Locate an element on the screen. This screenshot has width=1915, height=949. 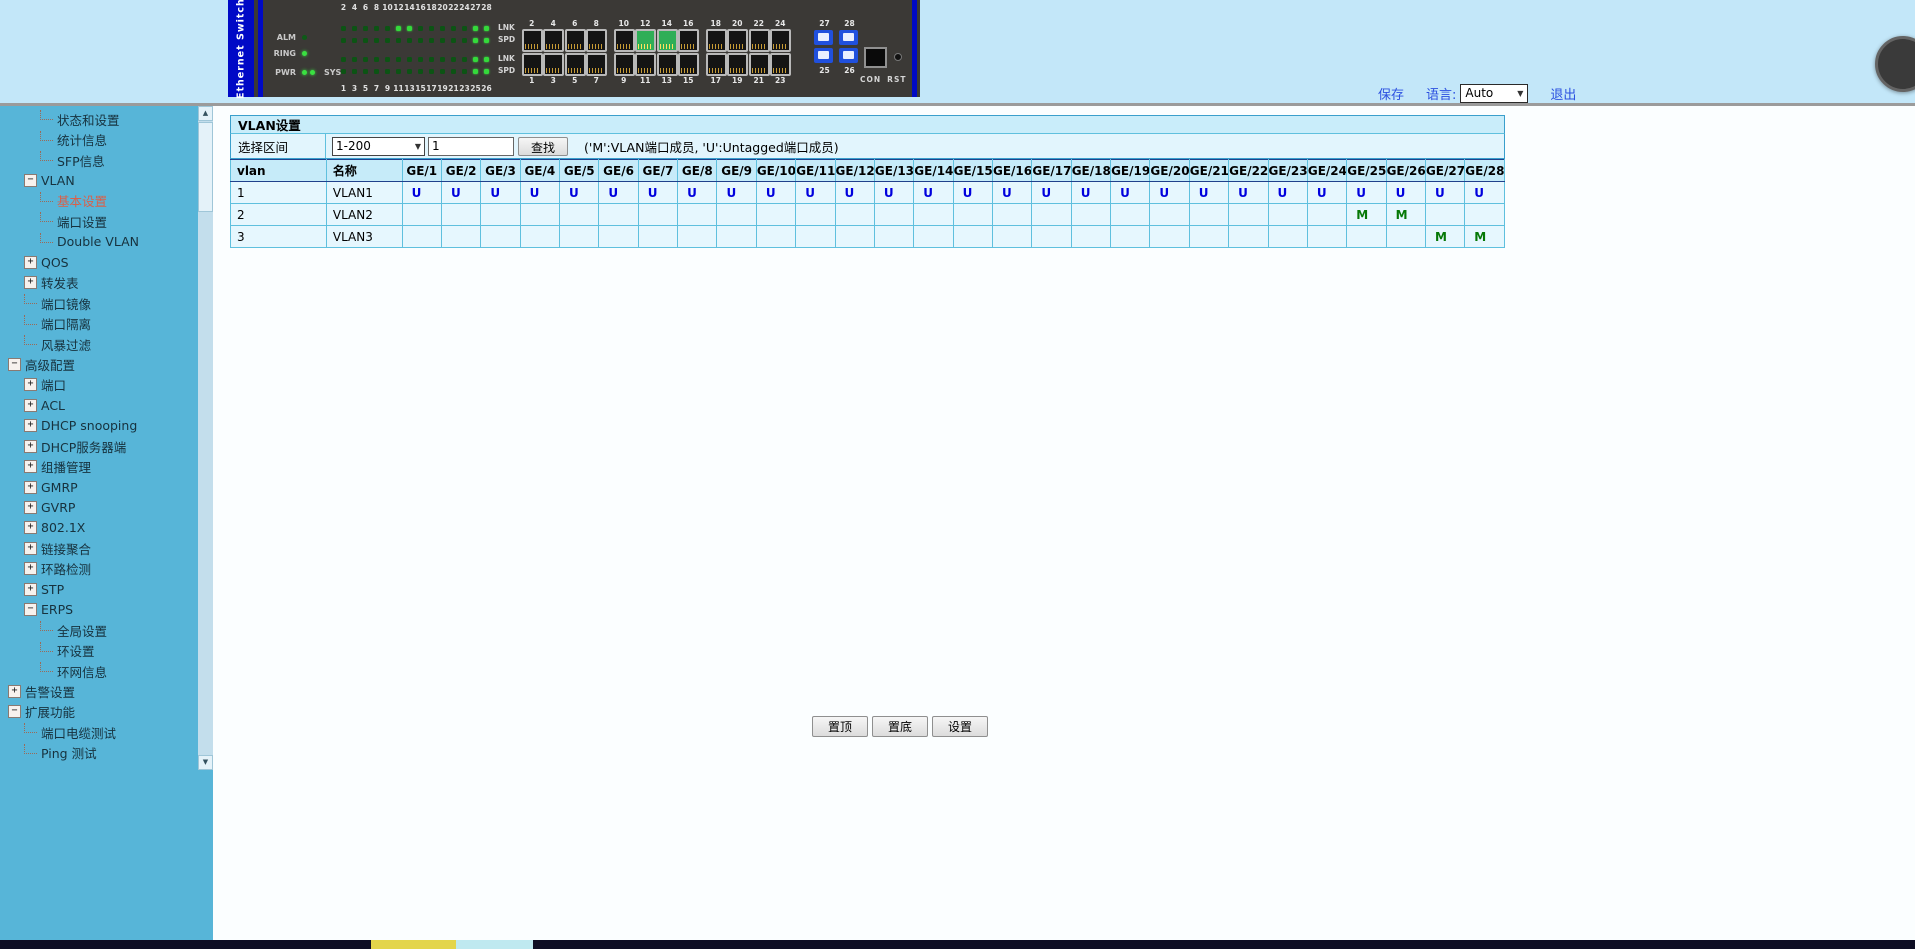
port-number: 28 is located at coordinates (849, 23).